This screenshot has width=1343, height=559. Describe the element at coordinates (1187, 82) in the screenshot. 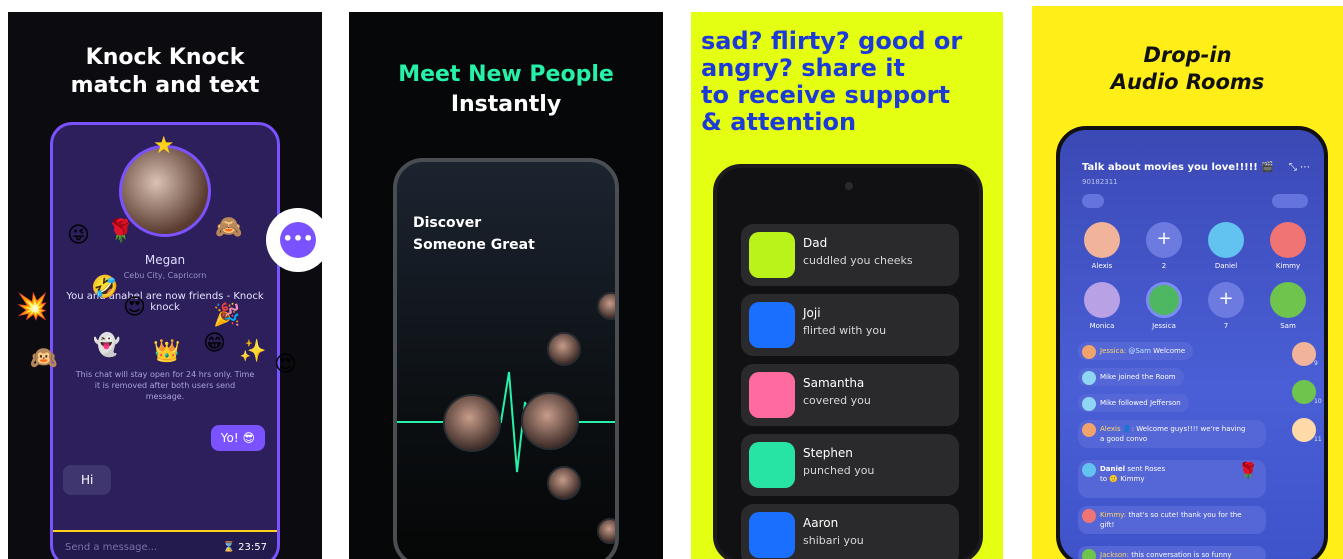

I see `headline-line-2: Audio Rooms` at that location.